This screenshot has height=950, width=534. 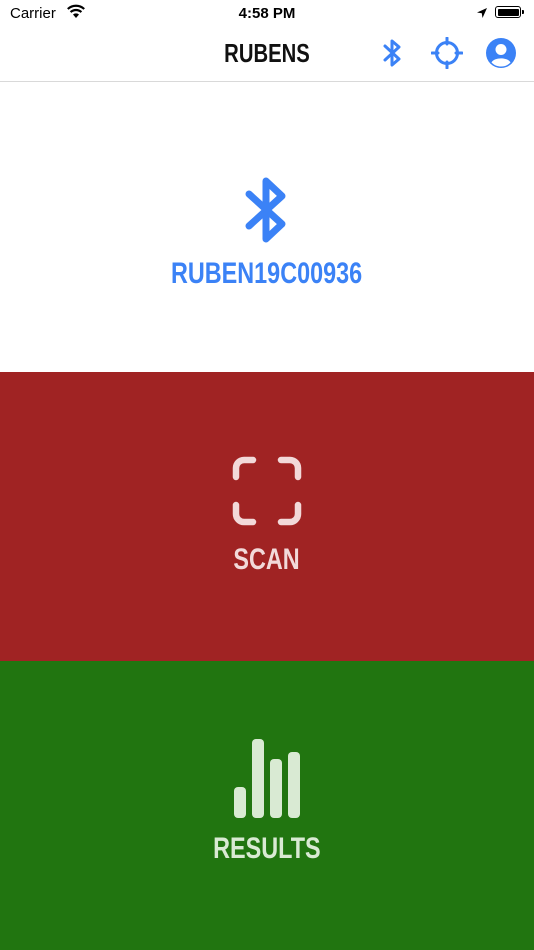 What do you see at coordinates (267, 848) in the screenshot?
I see `results-label: RESULTS` at bounding box center [267, 848].